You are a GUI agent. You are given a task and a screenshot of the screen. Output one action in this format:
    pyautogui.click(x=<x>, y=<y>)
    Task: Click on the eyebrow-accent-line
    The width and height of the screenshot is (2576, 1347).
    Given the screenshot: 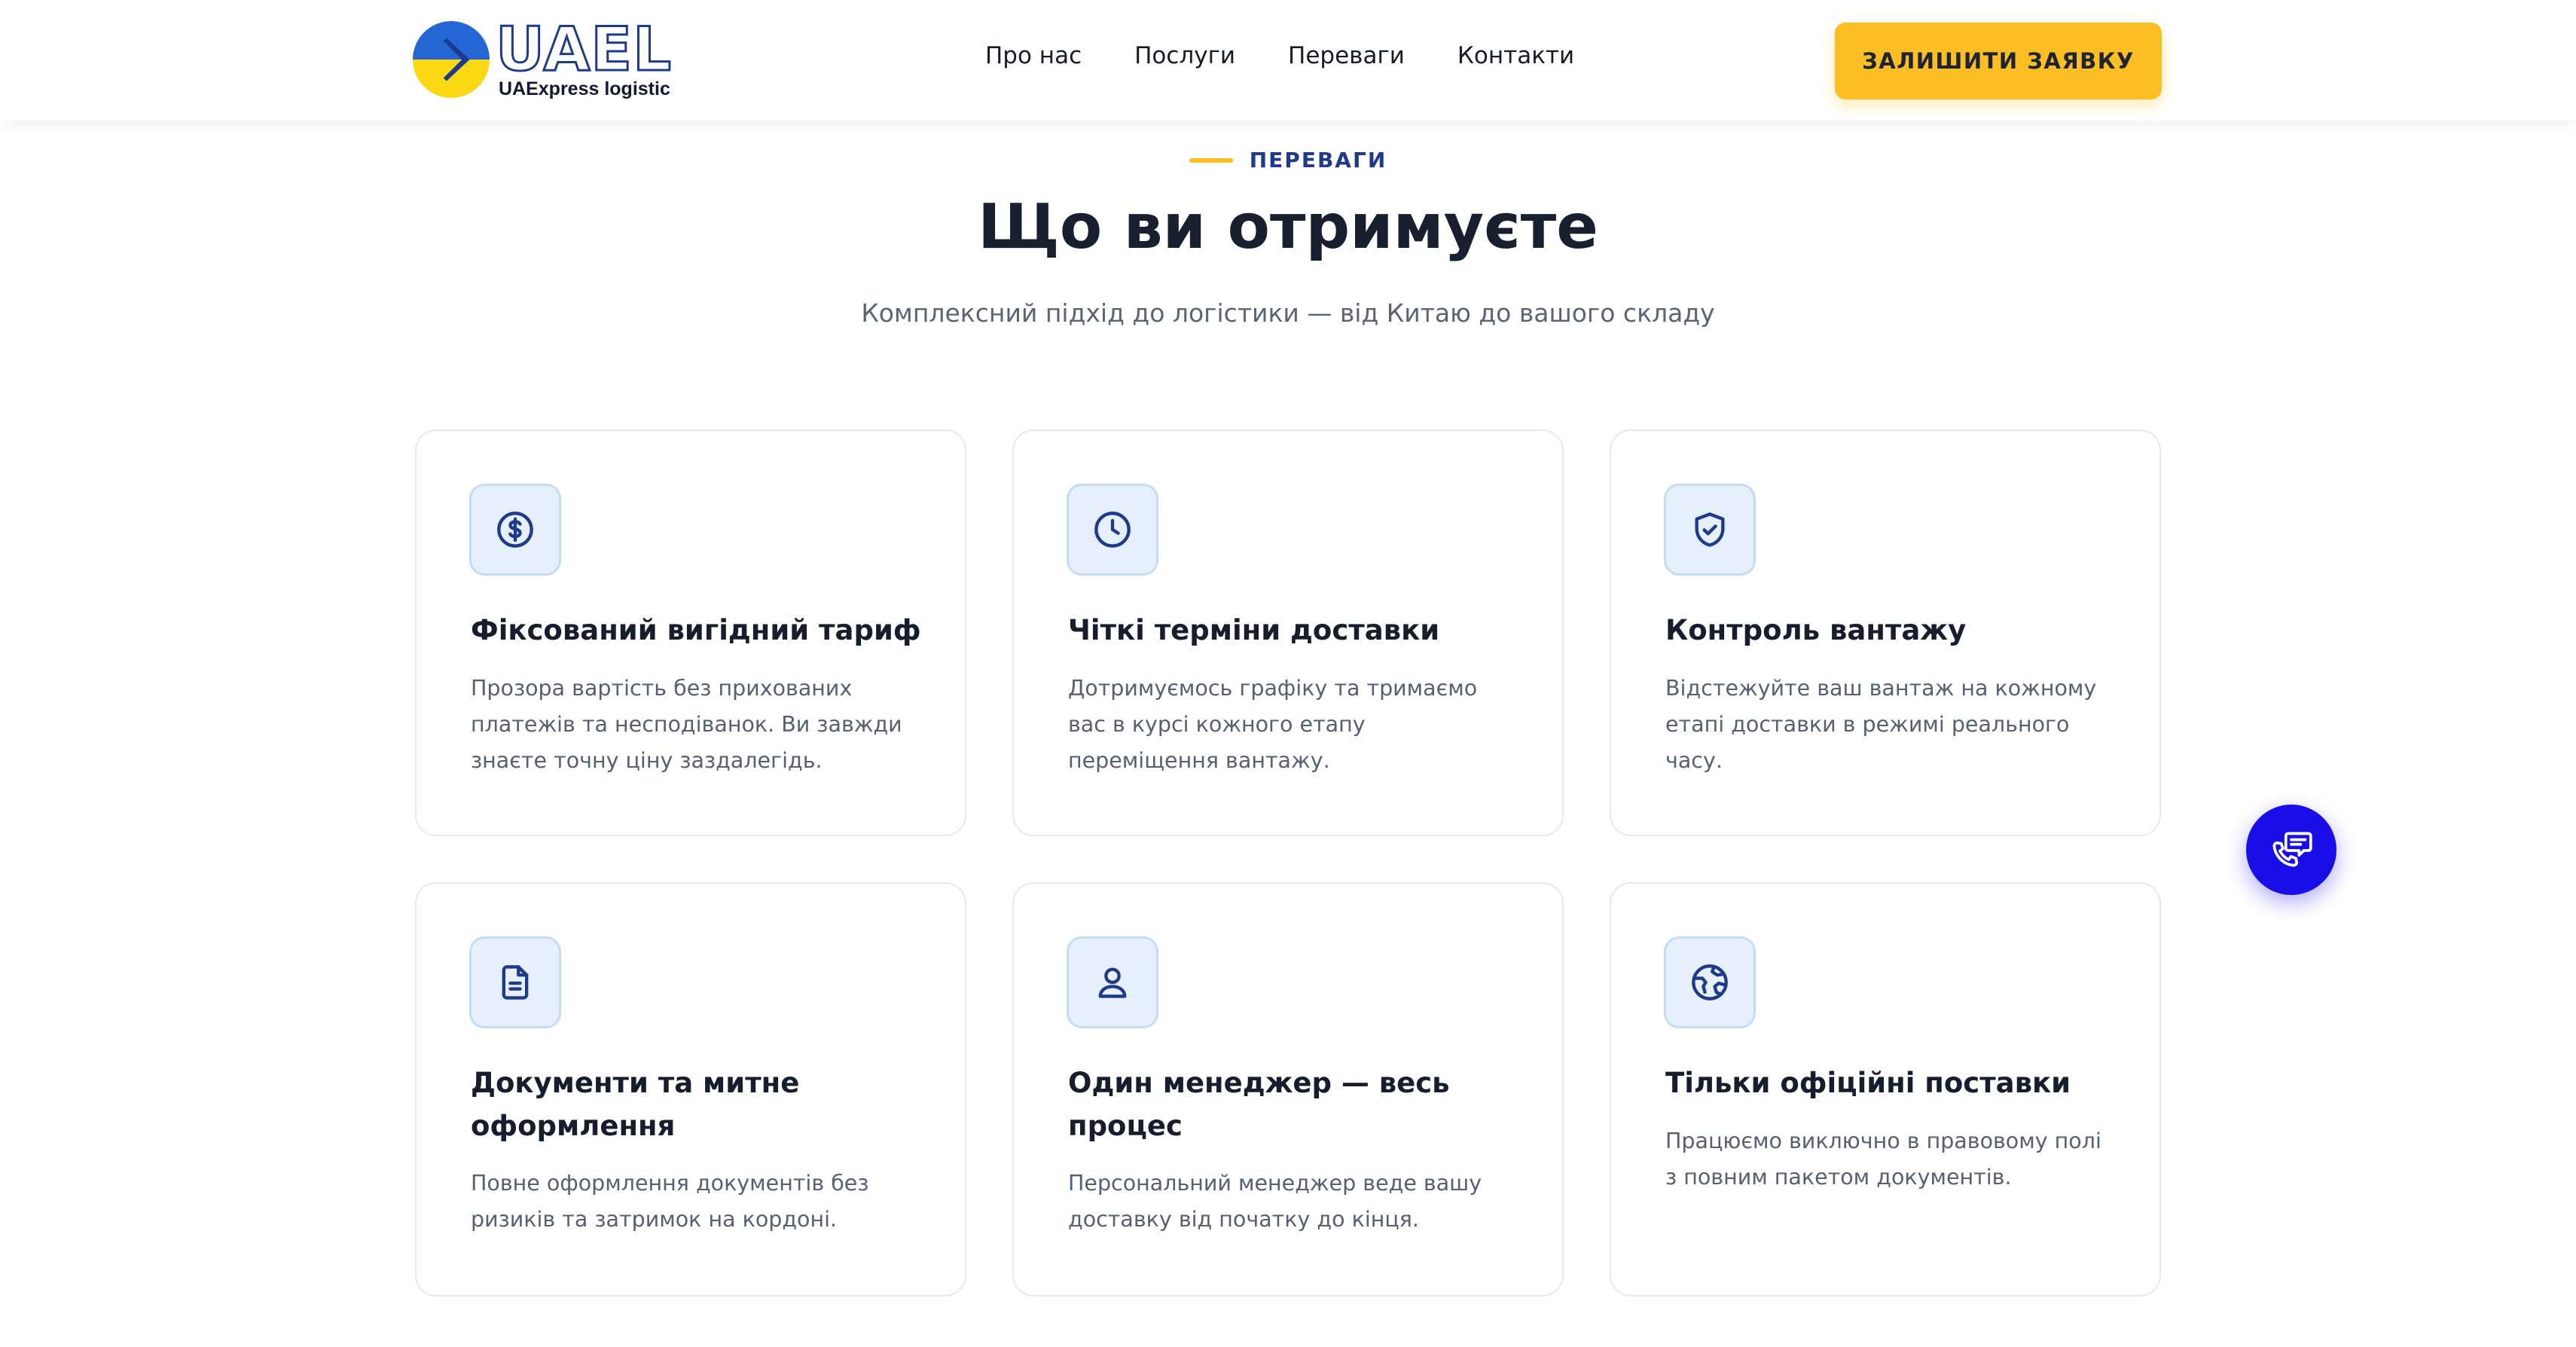 What is the action you would take?
    pyautogui.click(x=1211, y=160)
    